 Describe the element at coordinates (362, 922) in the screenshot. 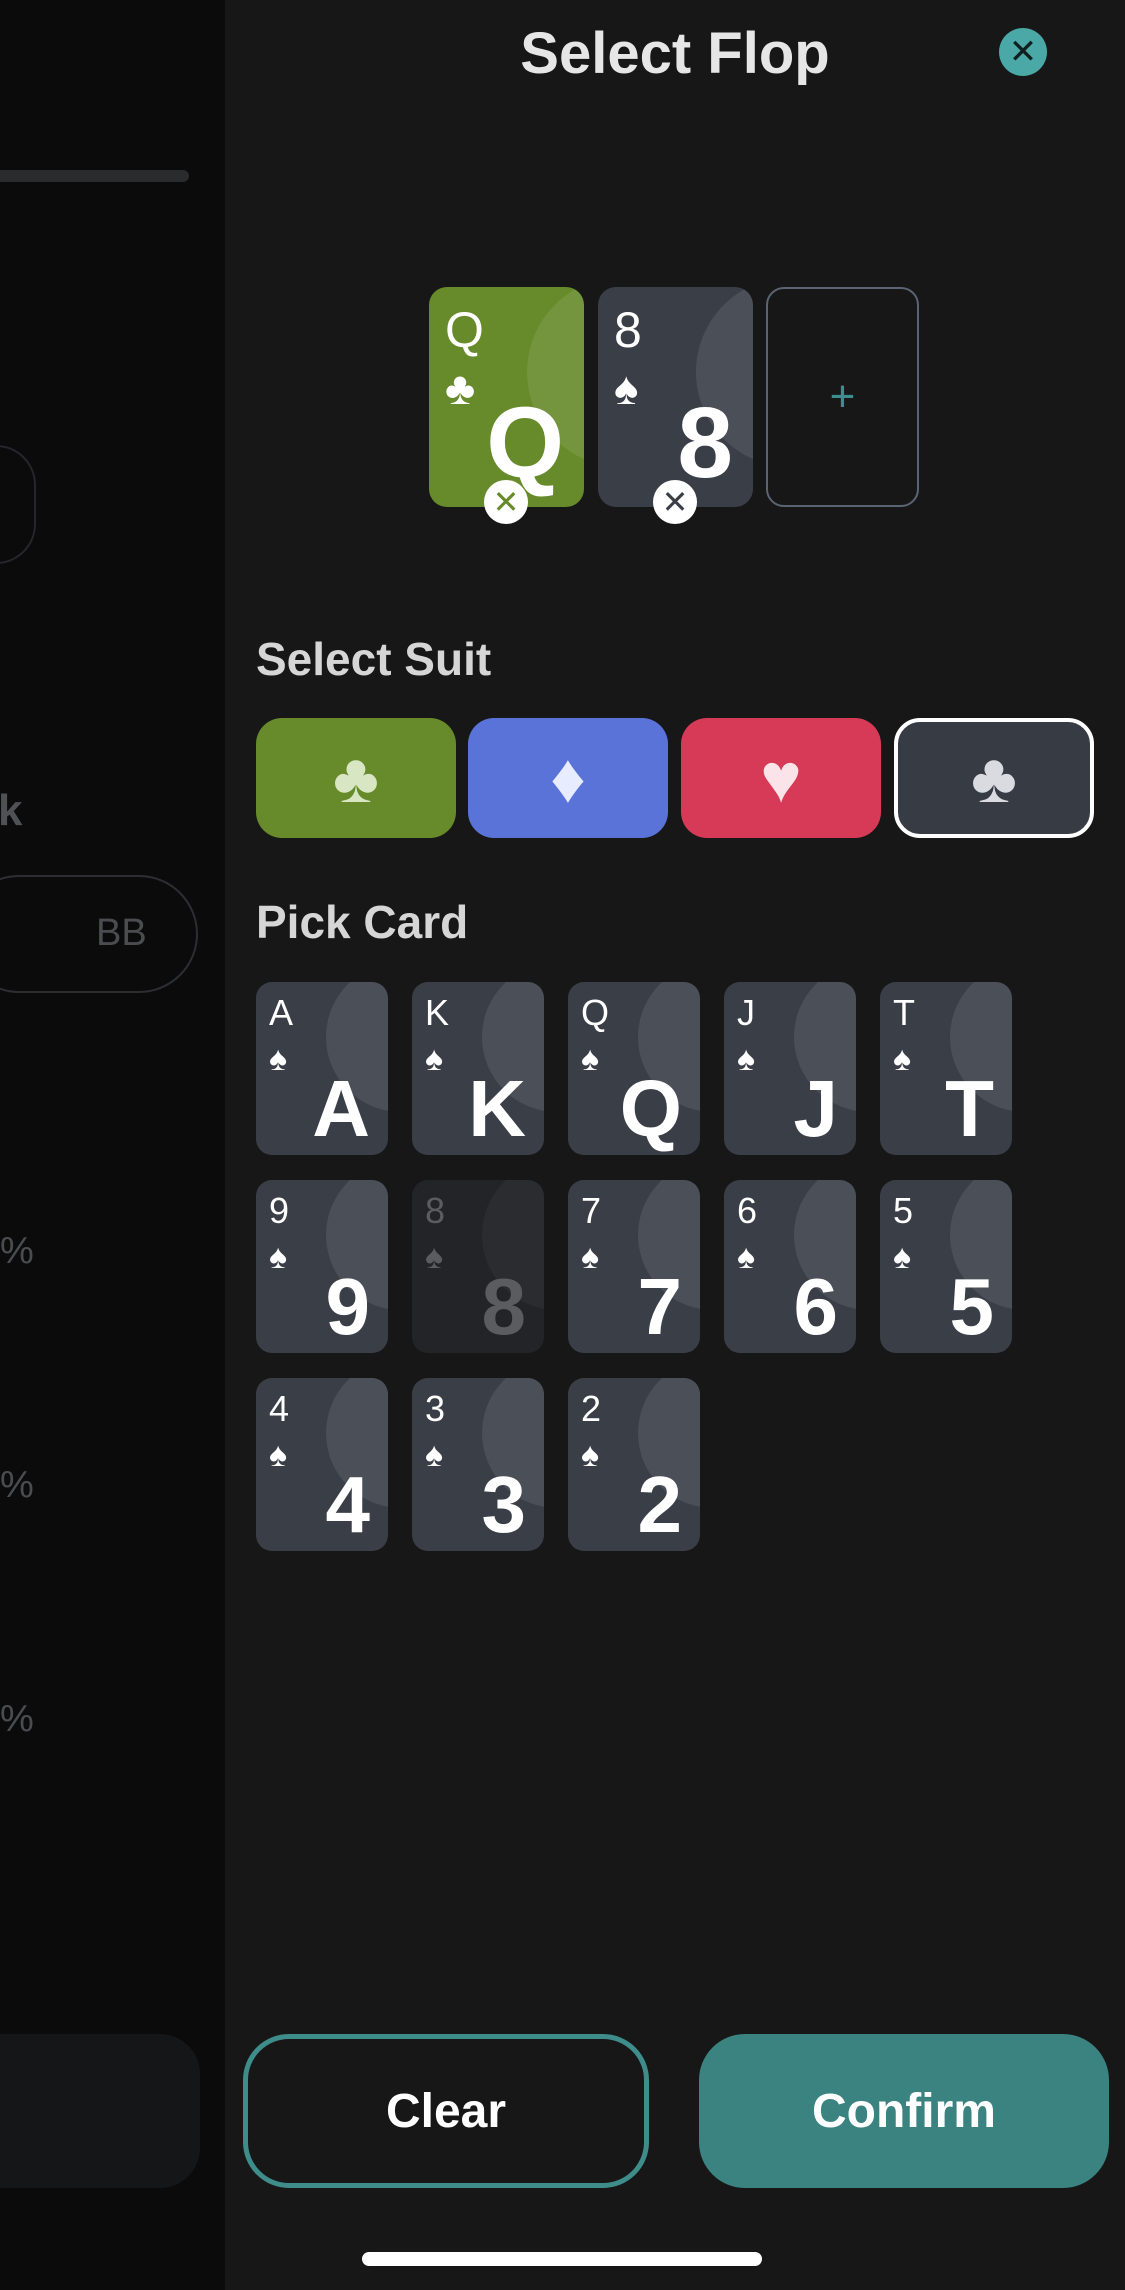

I see `pick-card-label: Pick Card` at that location.